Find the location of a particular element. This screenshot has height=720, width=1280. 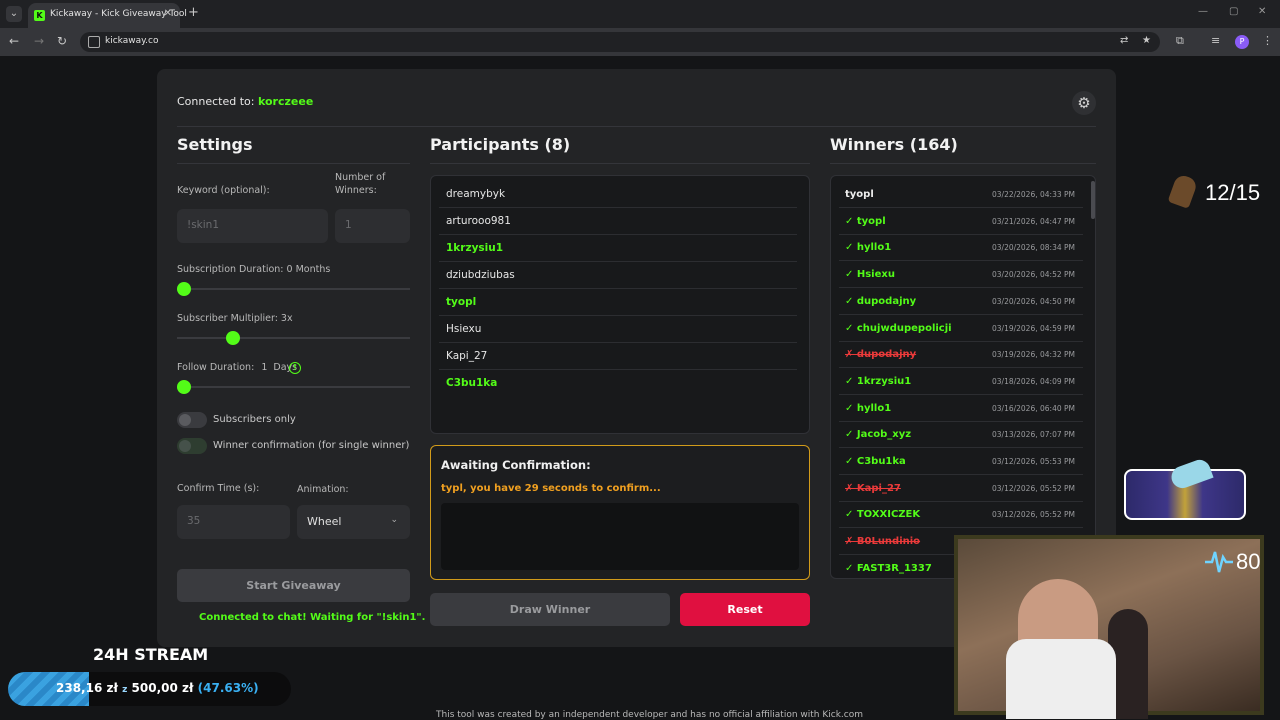

winner-row: tyopl 03/22/2026, 04:33 PM is located at coordinates (961, 194).